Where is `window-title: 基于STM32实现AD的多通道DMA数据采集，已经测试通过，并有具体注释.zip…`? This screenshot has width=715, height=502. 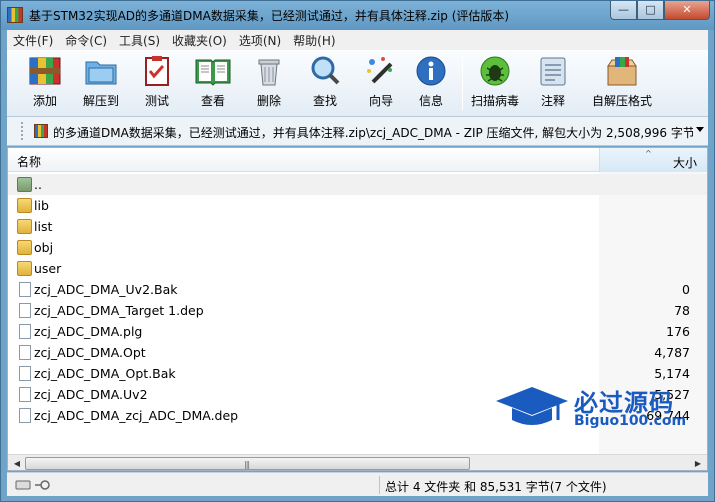 window-title: 基于STM32实现AD的多通道DMA数据采集，已经测试通过，并有具体注释.zip… is located at coordinates (269, 16).